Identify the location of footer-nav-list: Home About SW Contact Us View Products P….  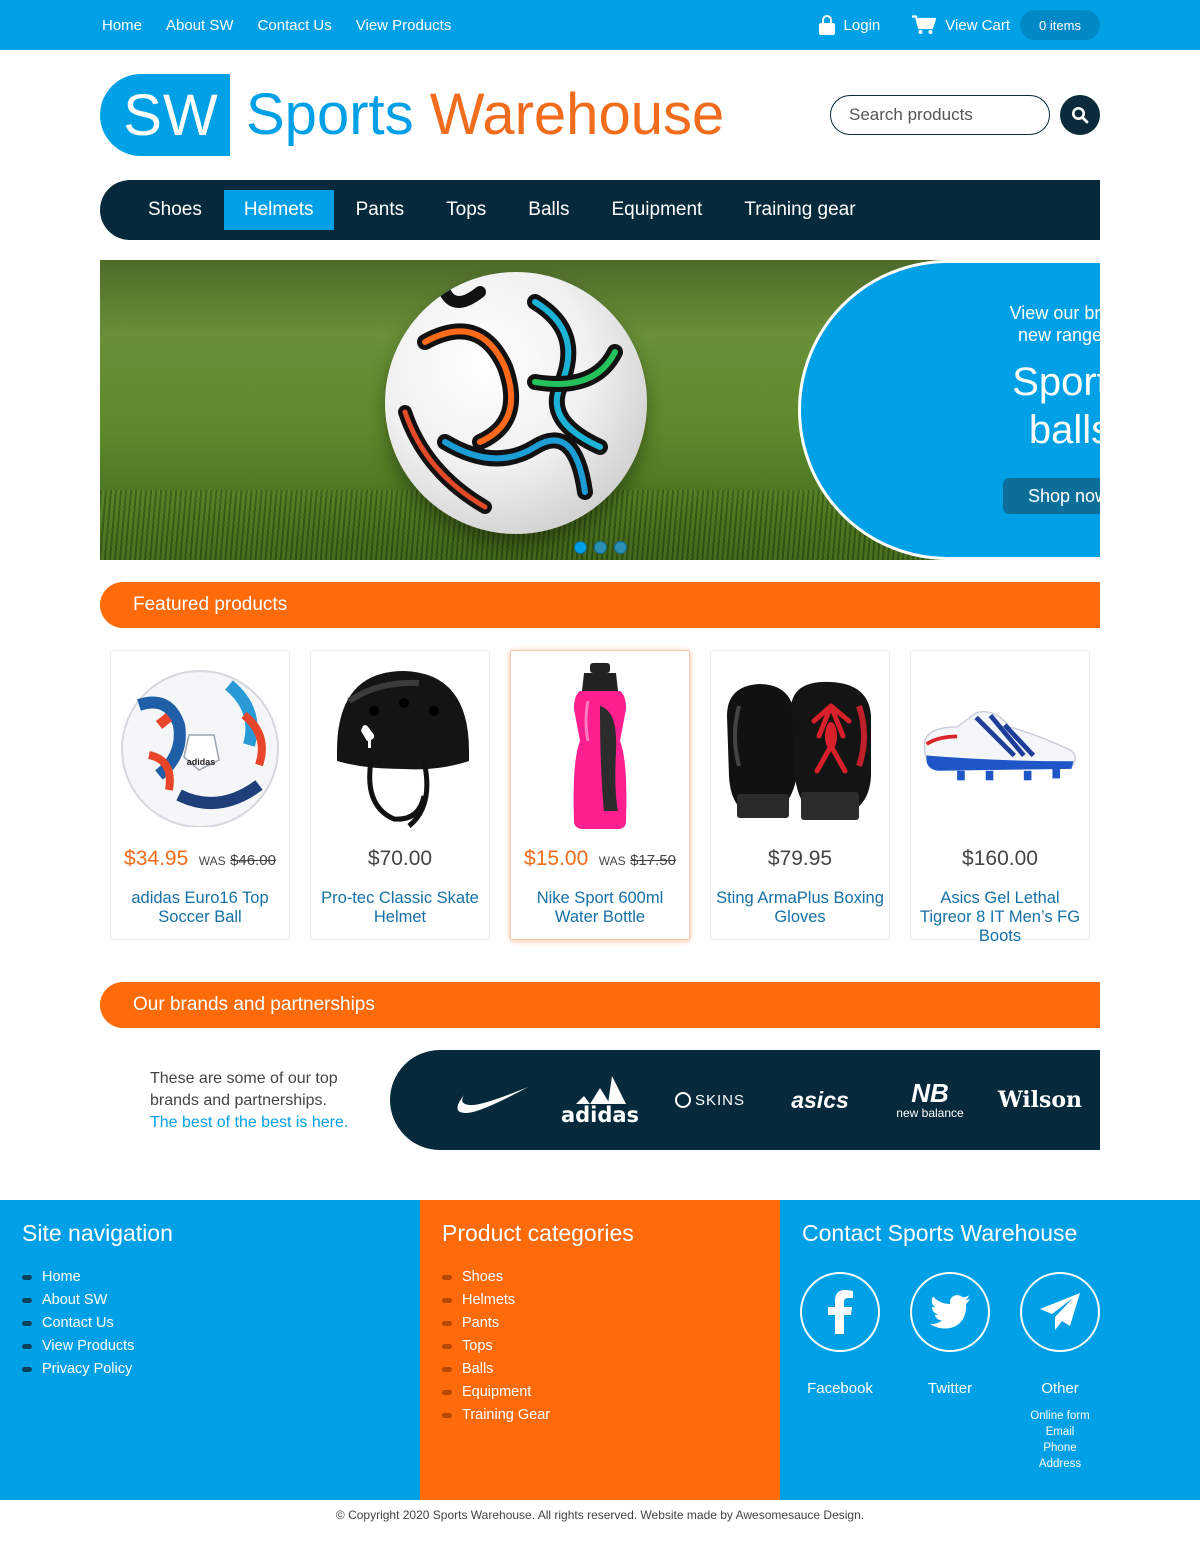
(78, 1323).